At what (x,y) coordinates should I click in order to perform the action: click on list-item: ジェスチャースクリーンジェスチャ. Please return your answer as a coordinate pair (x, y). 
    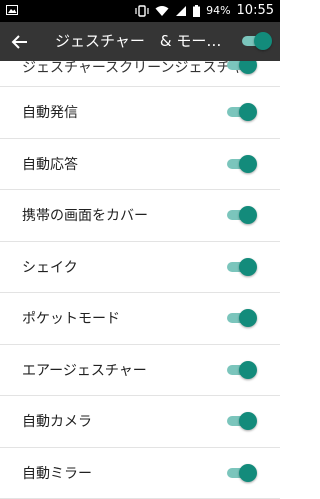
    Looking at the image, I should click on (140, 74).